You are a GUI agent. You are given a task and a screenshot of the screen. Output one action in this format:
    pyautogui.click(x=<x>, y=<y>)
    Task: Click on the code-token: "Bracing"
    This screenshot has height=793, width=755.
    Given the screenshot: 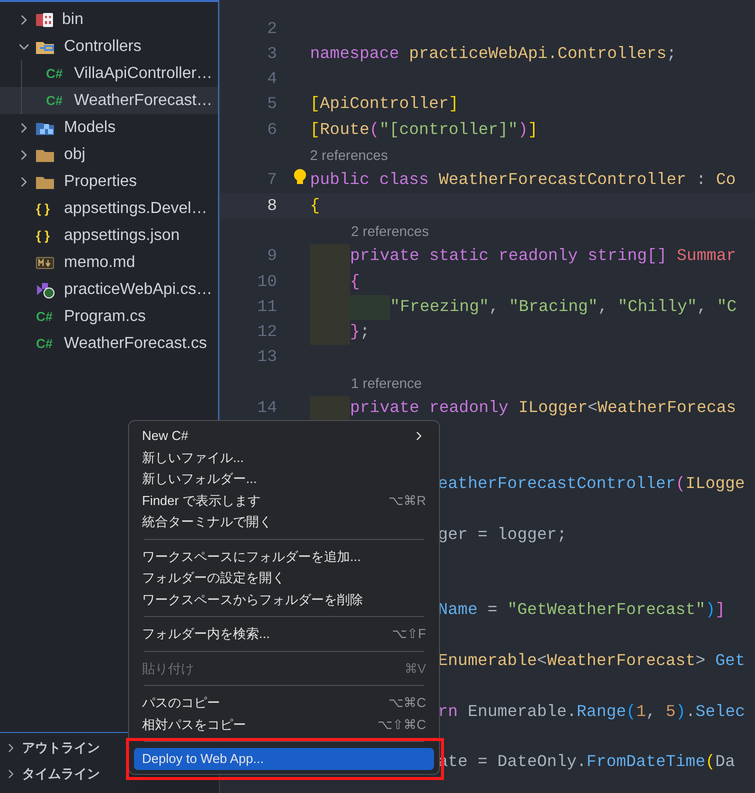 What is the action you would take?
    pyautogui.click(x=553, y=307)
    